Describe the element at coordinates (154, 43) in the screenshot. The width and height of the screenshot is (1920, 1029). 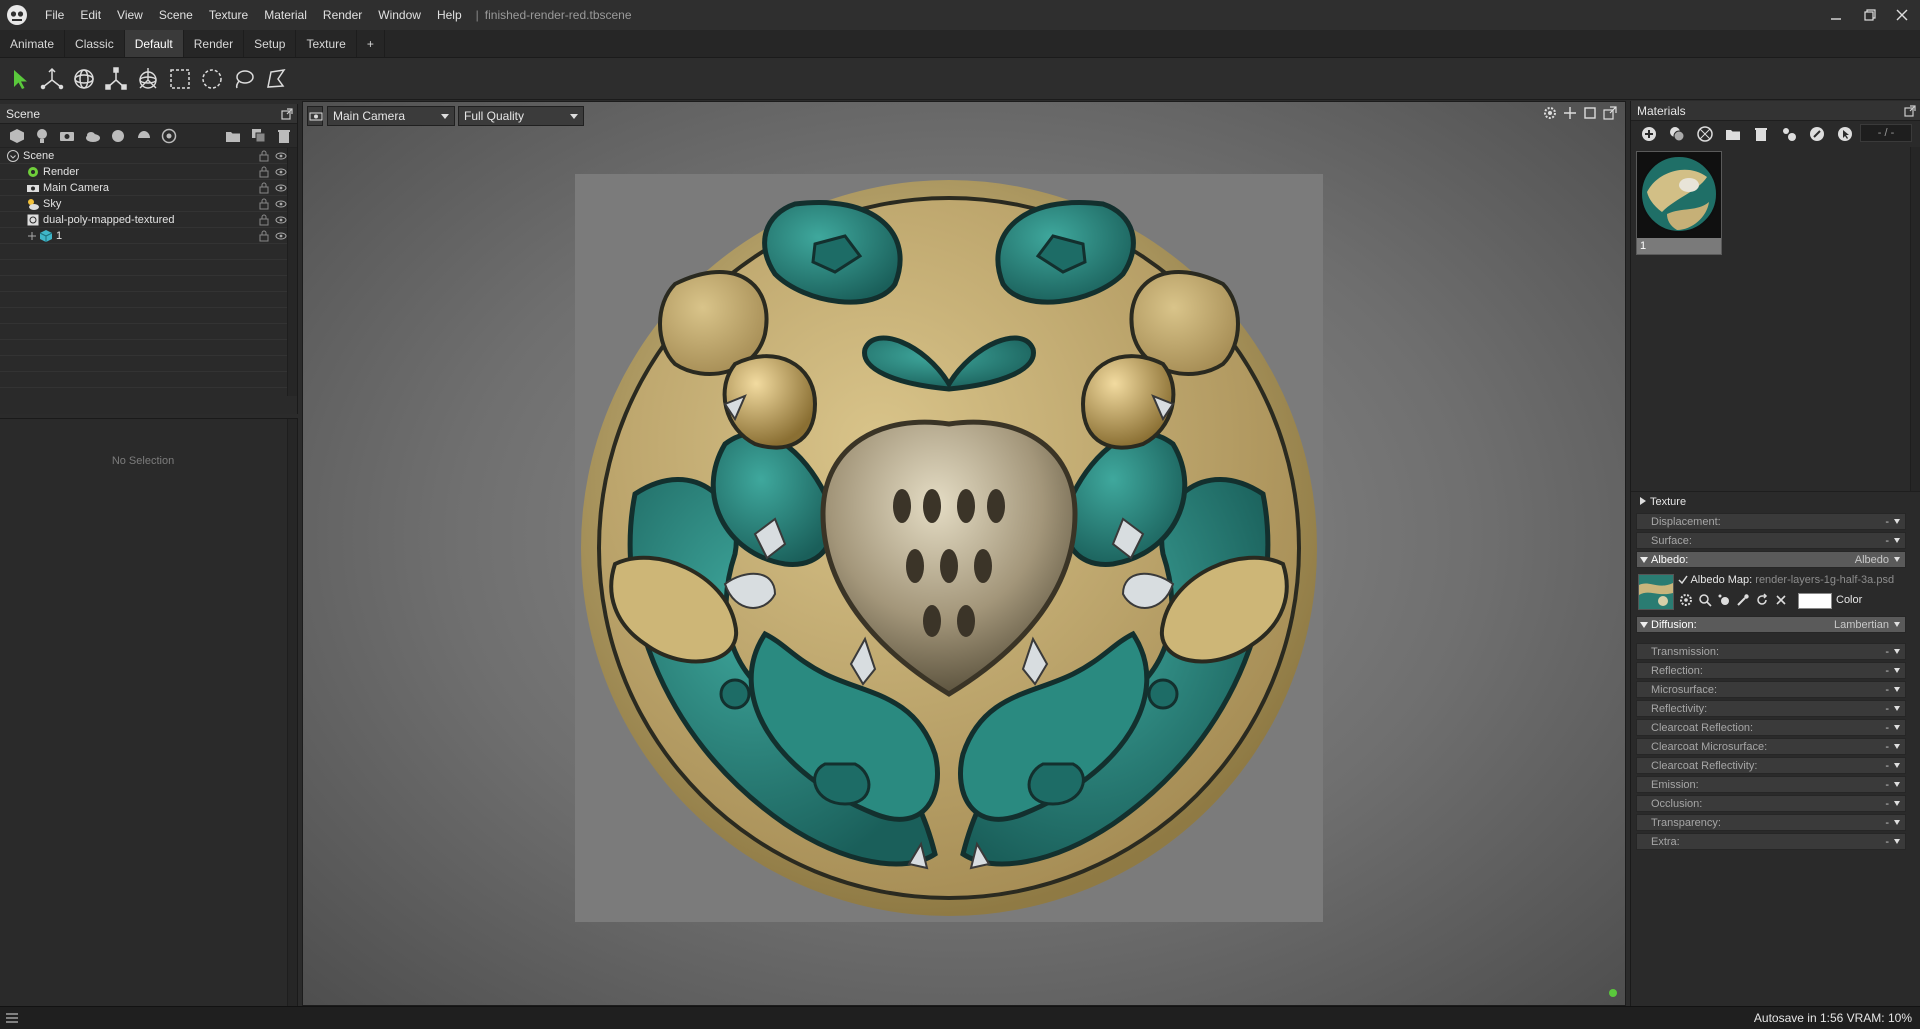
I see `tab-default: Default` at that location.